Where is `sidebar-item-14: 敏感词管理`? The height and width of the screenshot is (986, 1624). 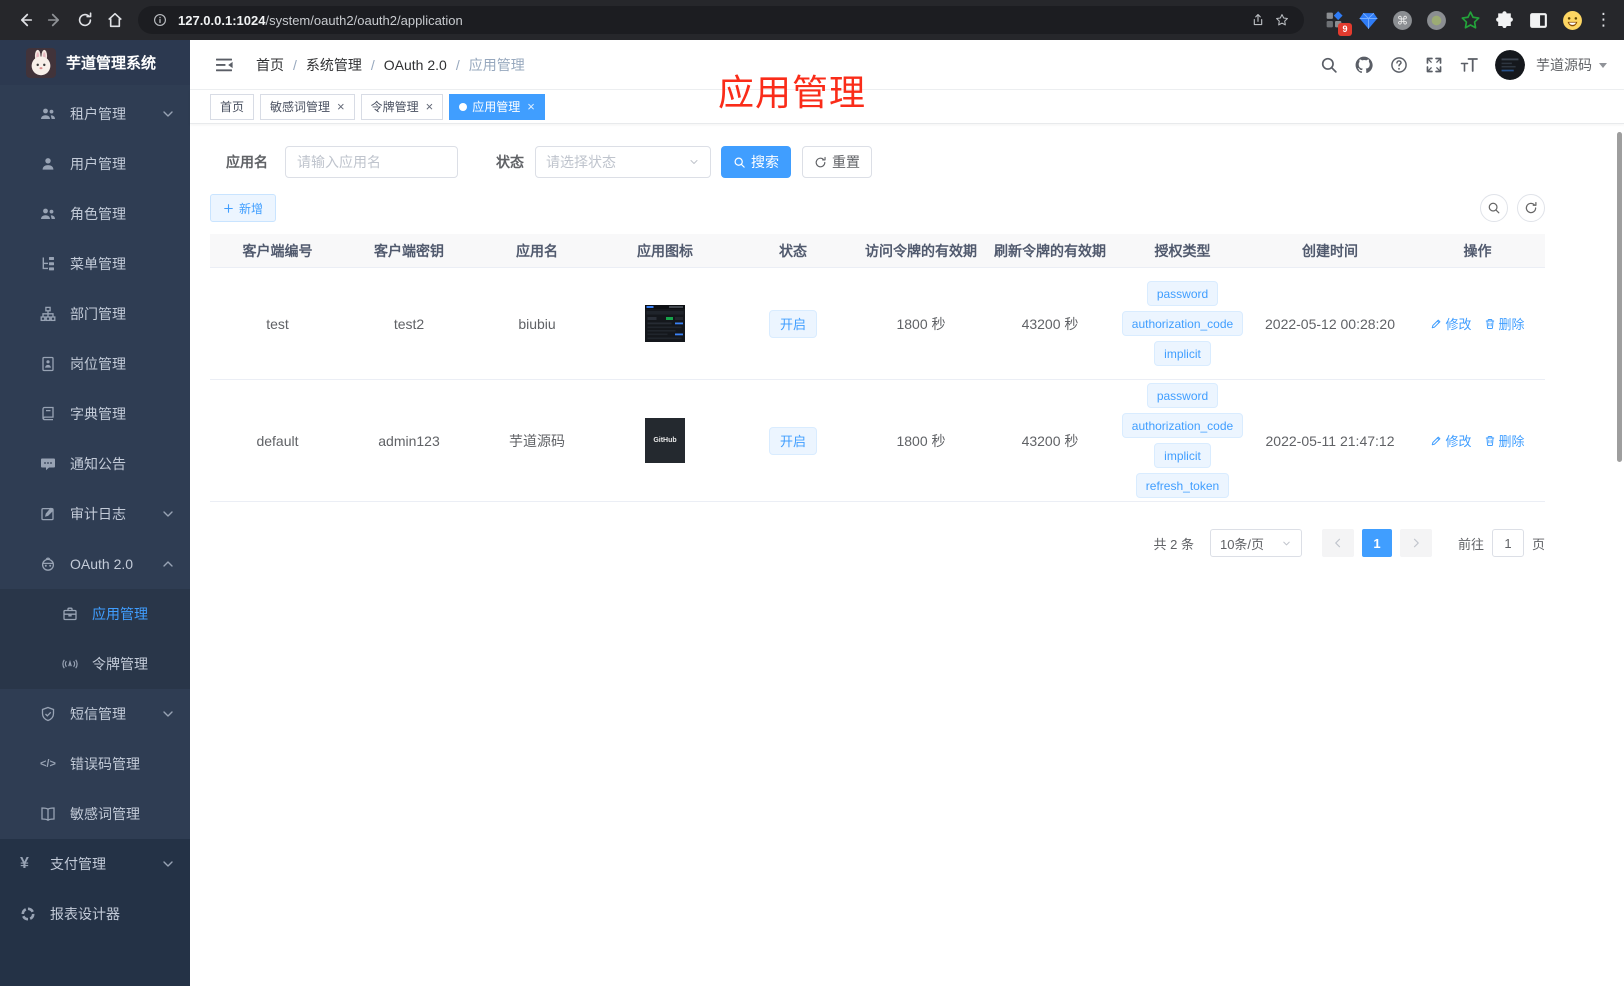 sidebar-item-14: 敏感词管理 is located at coordinates (95, 814).